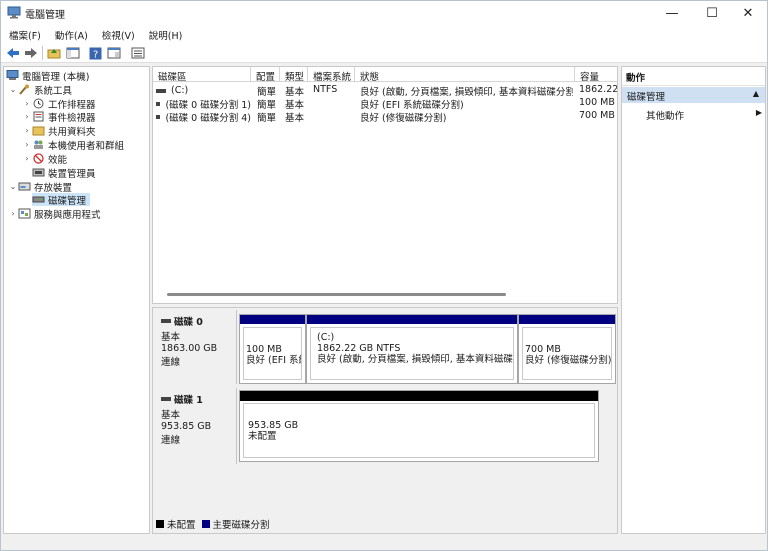 This screenshot has height=551, width=768. I want to click on close-button: ✕, so click(748, 13).